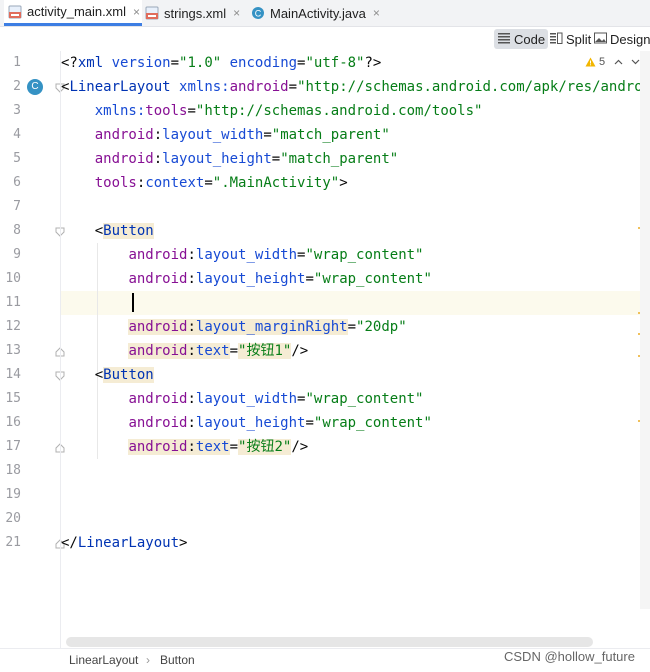 The image size is (650, 672). I want to click on line-number: 11, so click(13, 302).